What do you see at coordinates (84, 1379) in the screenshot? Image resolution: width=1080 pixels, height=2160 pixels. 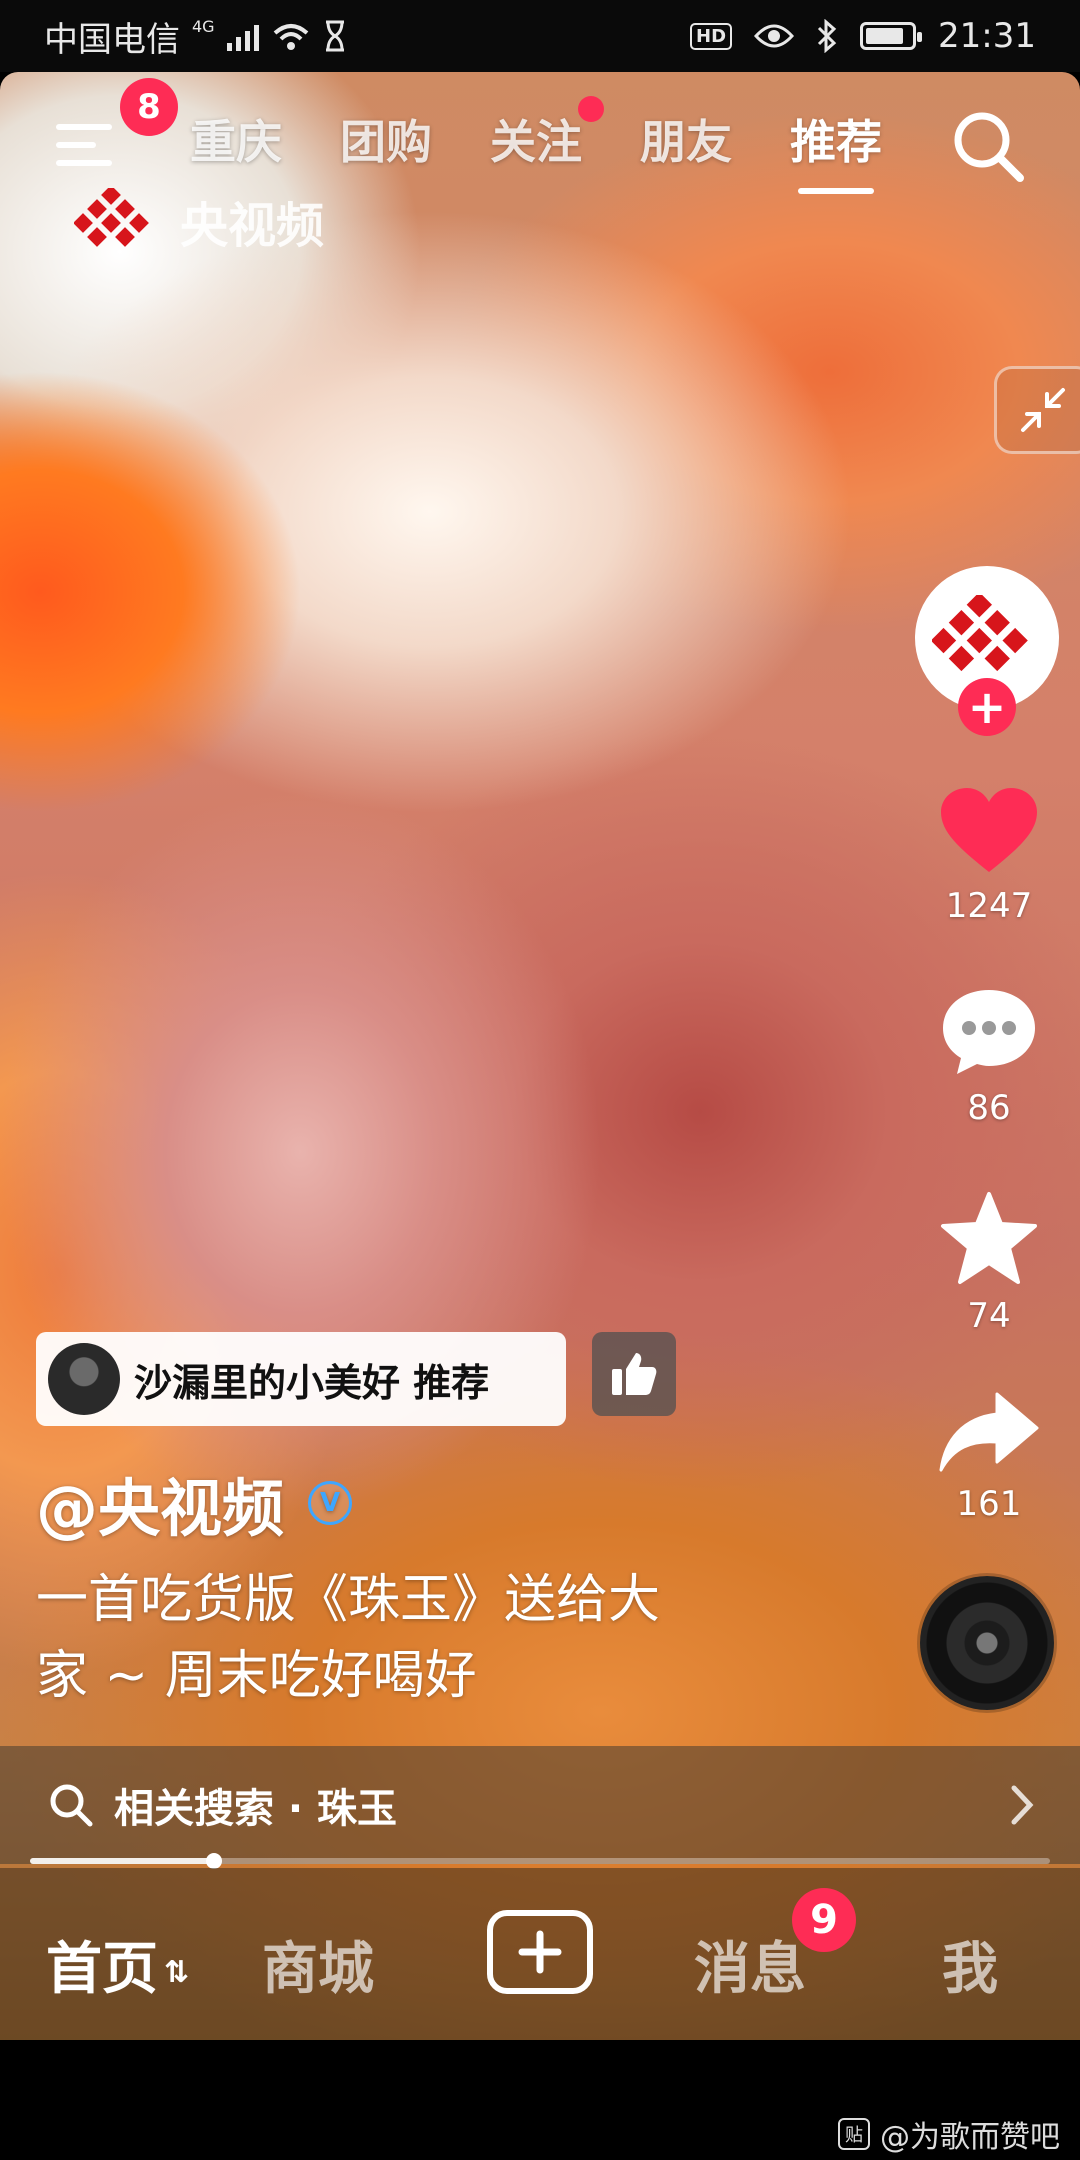 I see `recommender-avatar` at bounding box center [84, 1379].